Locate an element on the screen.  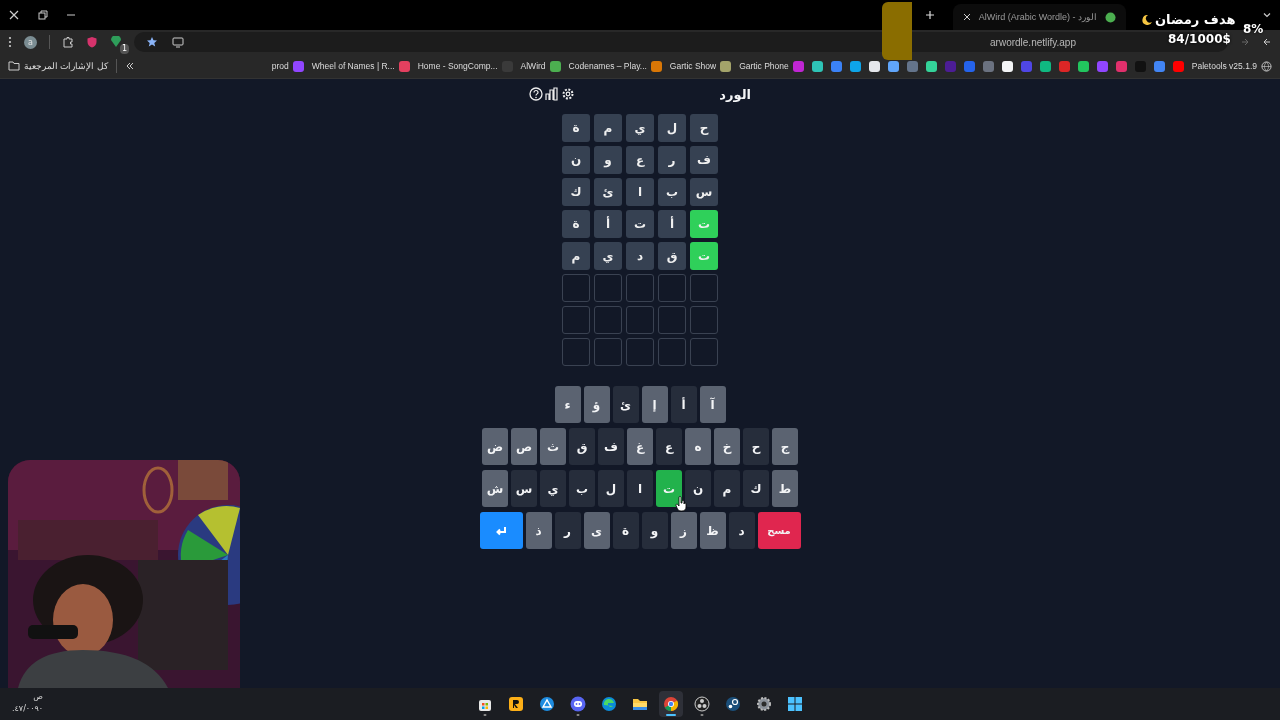
letter-key: ش is located at coordinates (495, 488).